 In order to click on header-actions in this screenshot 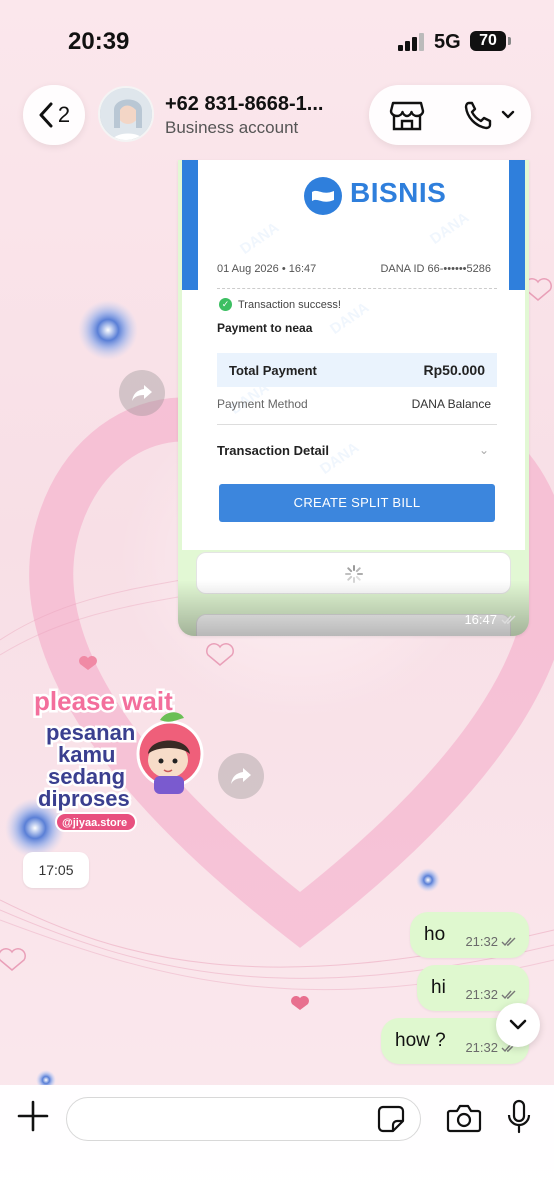, I will do `click(450, 115)`.